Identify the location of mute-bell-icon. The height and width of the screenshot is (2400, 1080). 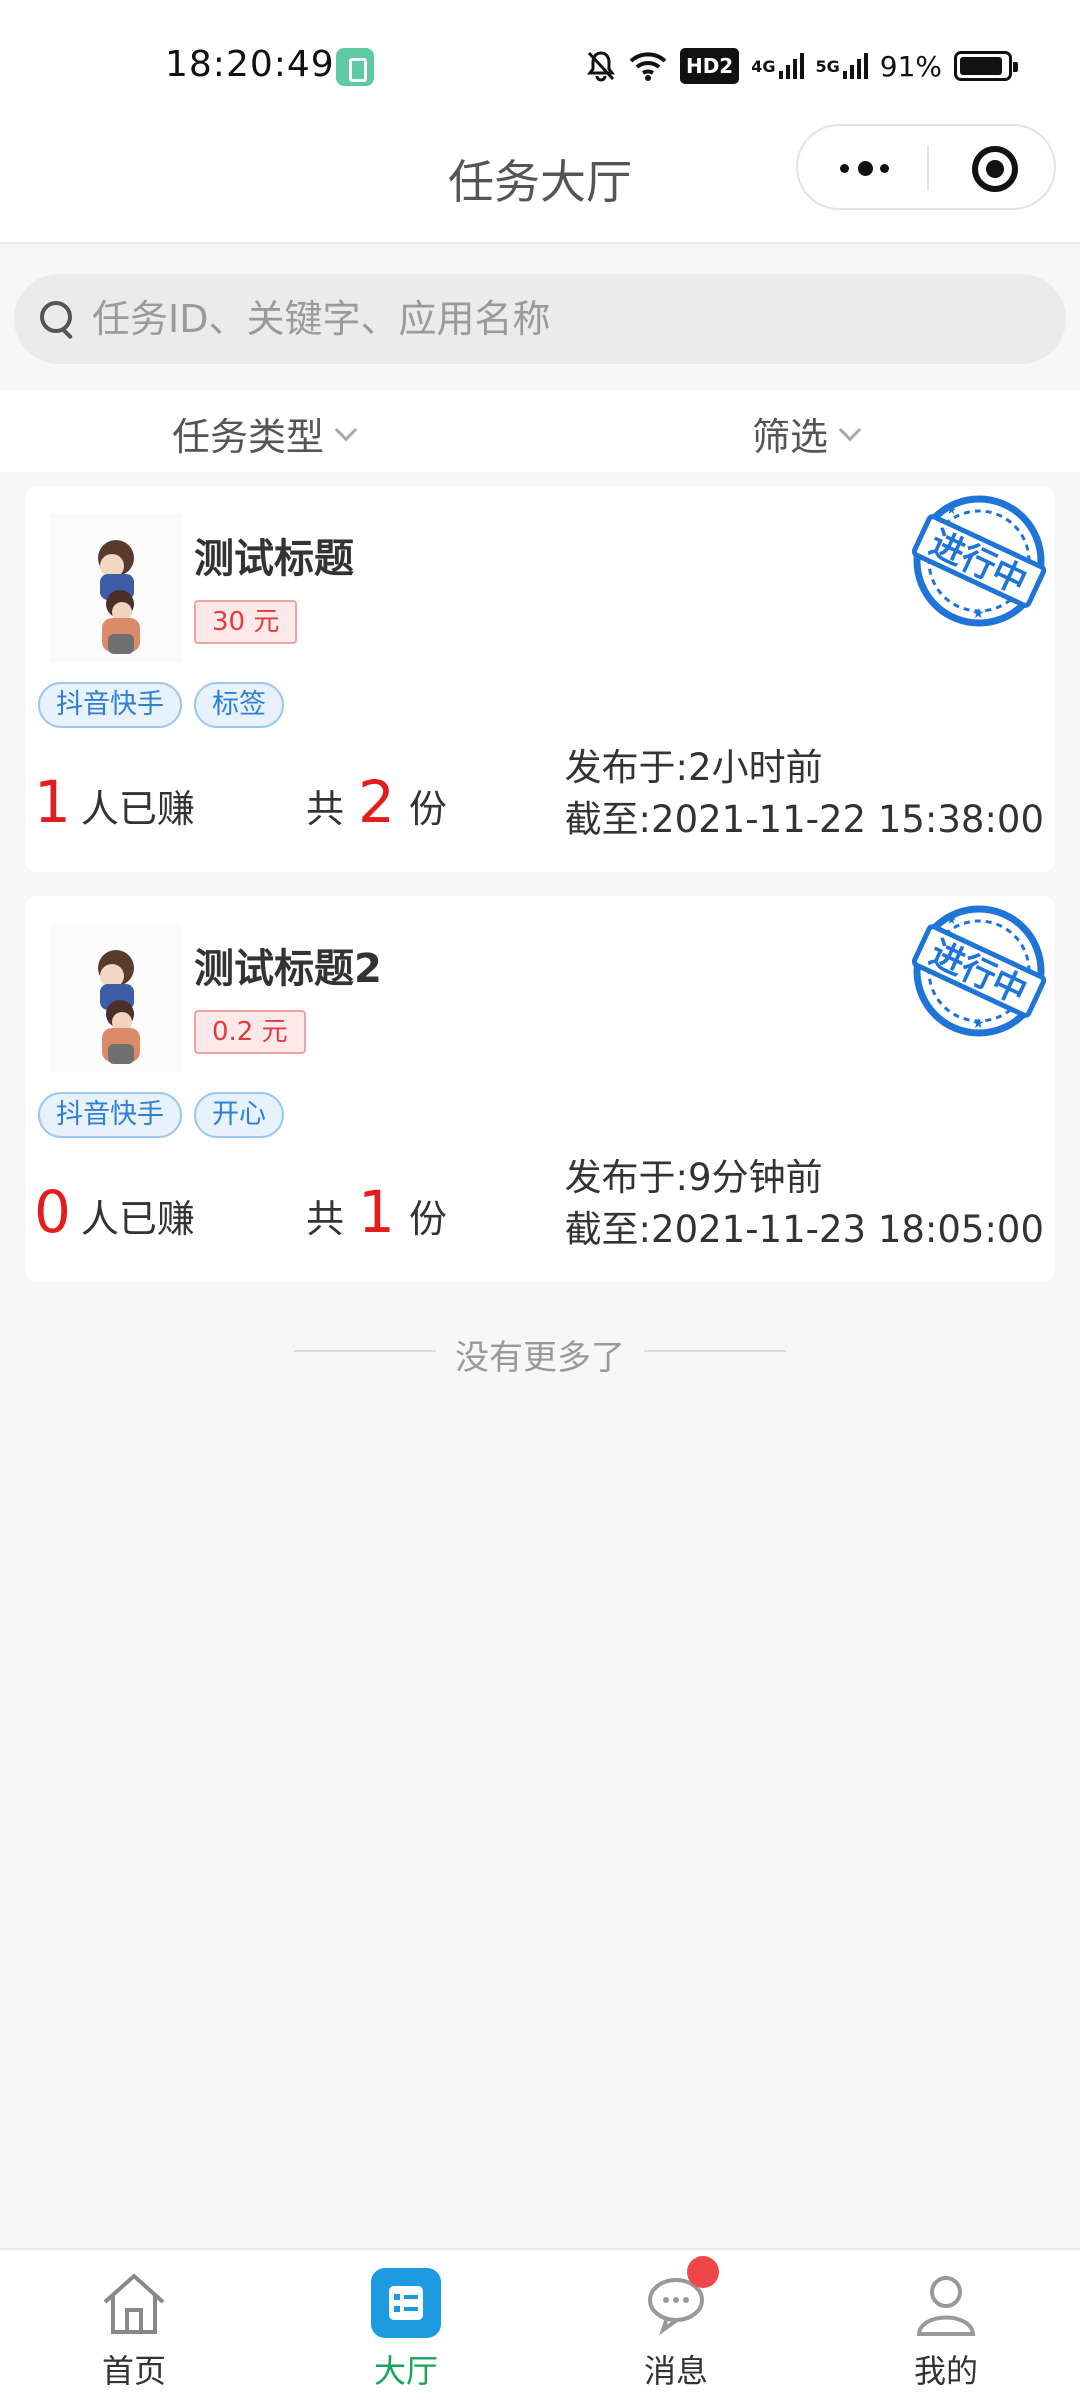
(601, 66).